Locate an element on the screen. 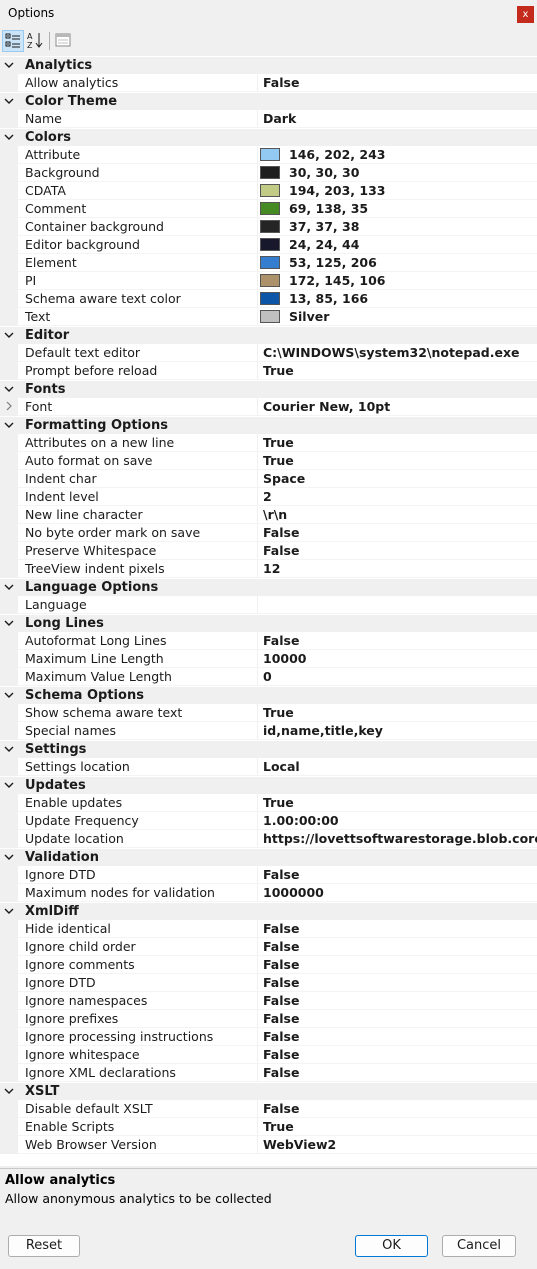 The width and height of the screenshot is (537, 1269). category-editor: Editor is located at coordinates (268, 335).